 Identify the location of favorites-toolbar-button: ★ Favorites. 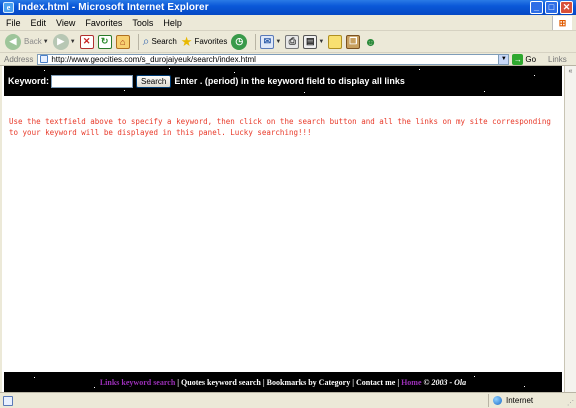
(204, 42).